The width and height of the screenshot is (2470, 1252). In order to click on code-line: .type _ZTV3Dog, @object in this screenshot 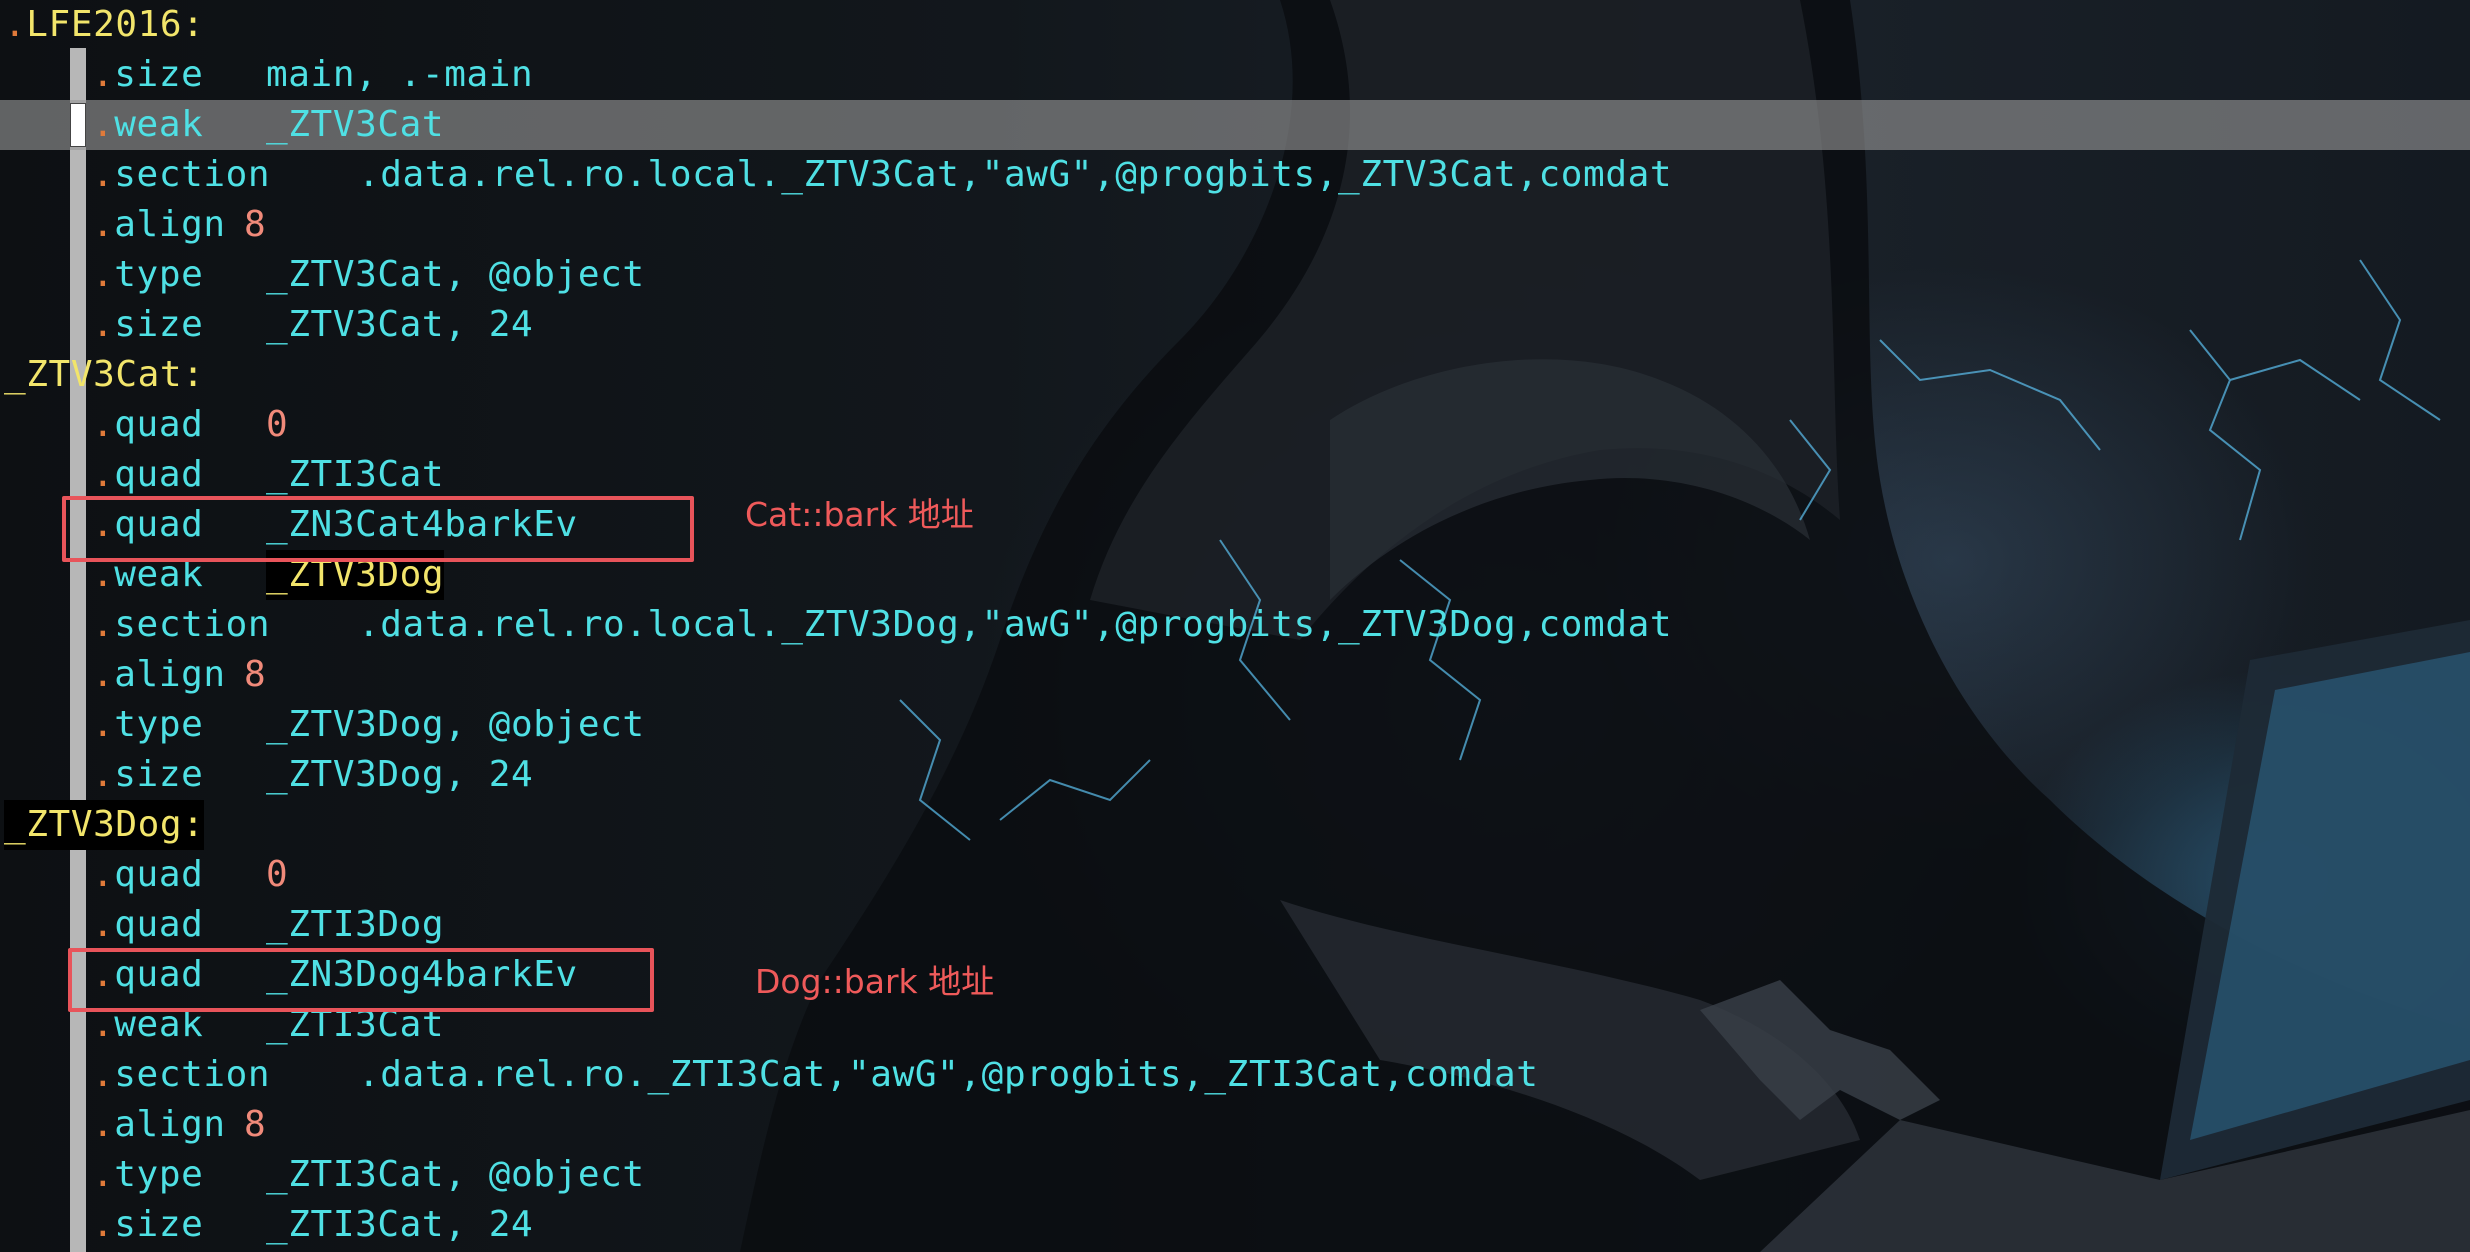, I will do `click(1235, 725)`.